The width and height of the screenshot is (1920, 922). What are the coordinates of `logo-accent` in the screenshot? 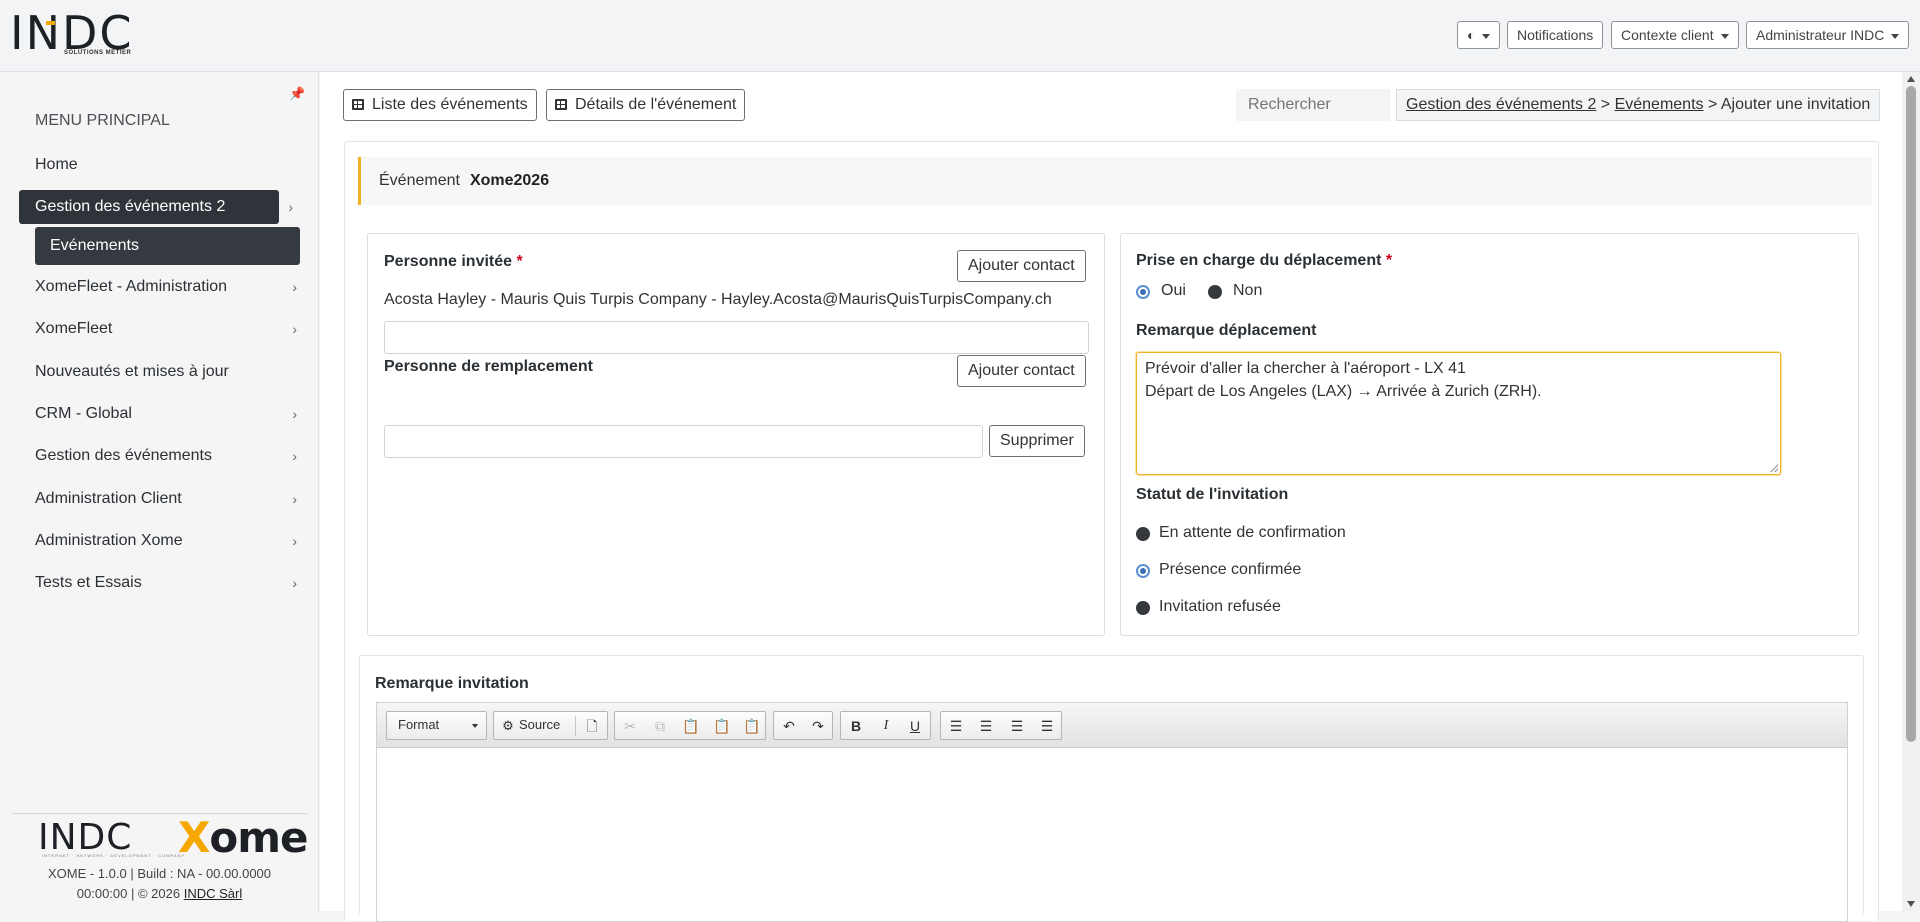 It's located at (50, 23).